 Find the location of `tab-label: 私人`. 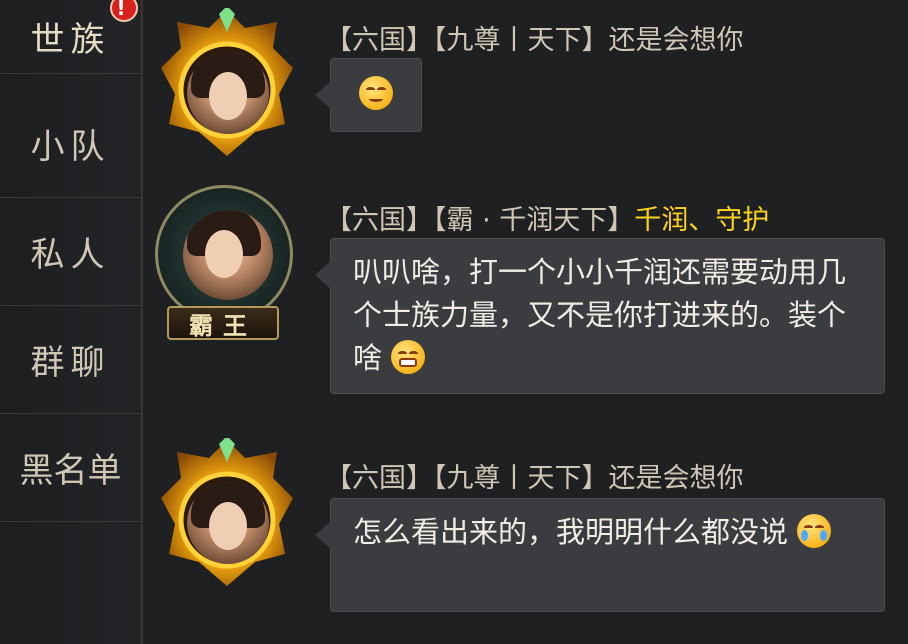

tab-label: 私人 is located at coordinates (70, 255).